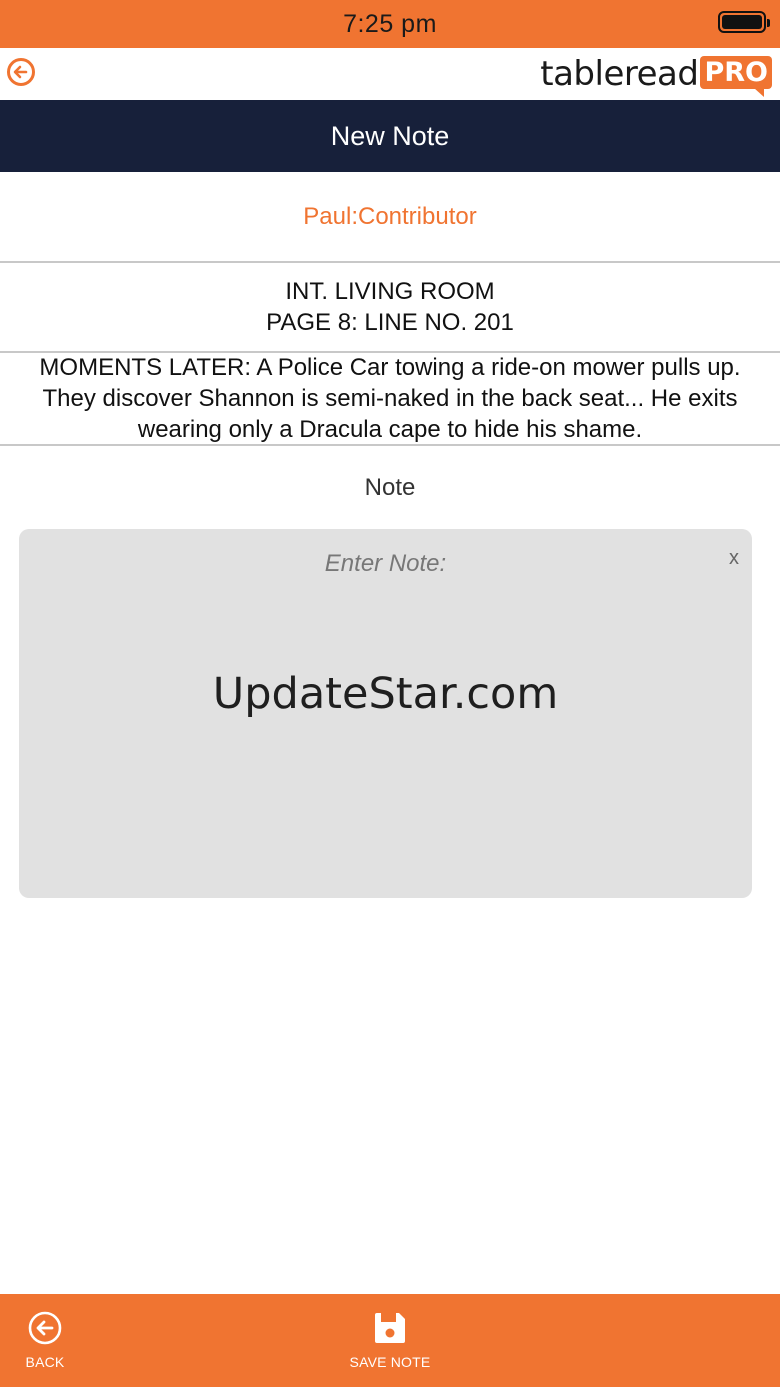  I want to click on tableread-logo: tableread PRO, so click(656, 75).